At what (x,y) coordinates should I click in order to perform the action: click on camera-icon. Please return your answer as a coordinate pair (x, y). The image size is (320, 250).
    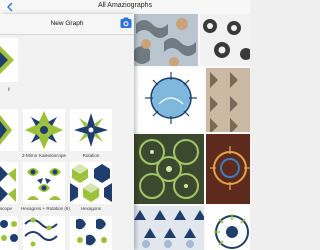
    Looking at the image, I should click on (126, 22).